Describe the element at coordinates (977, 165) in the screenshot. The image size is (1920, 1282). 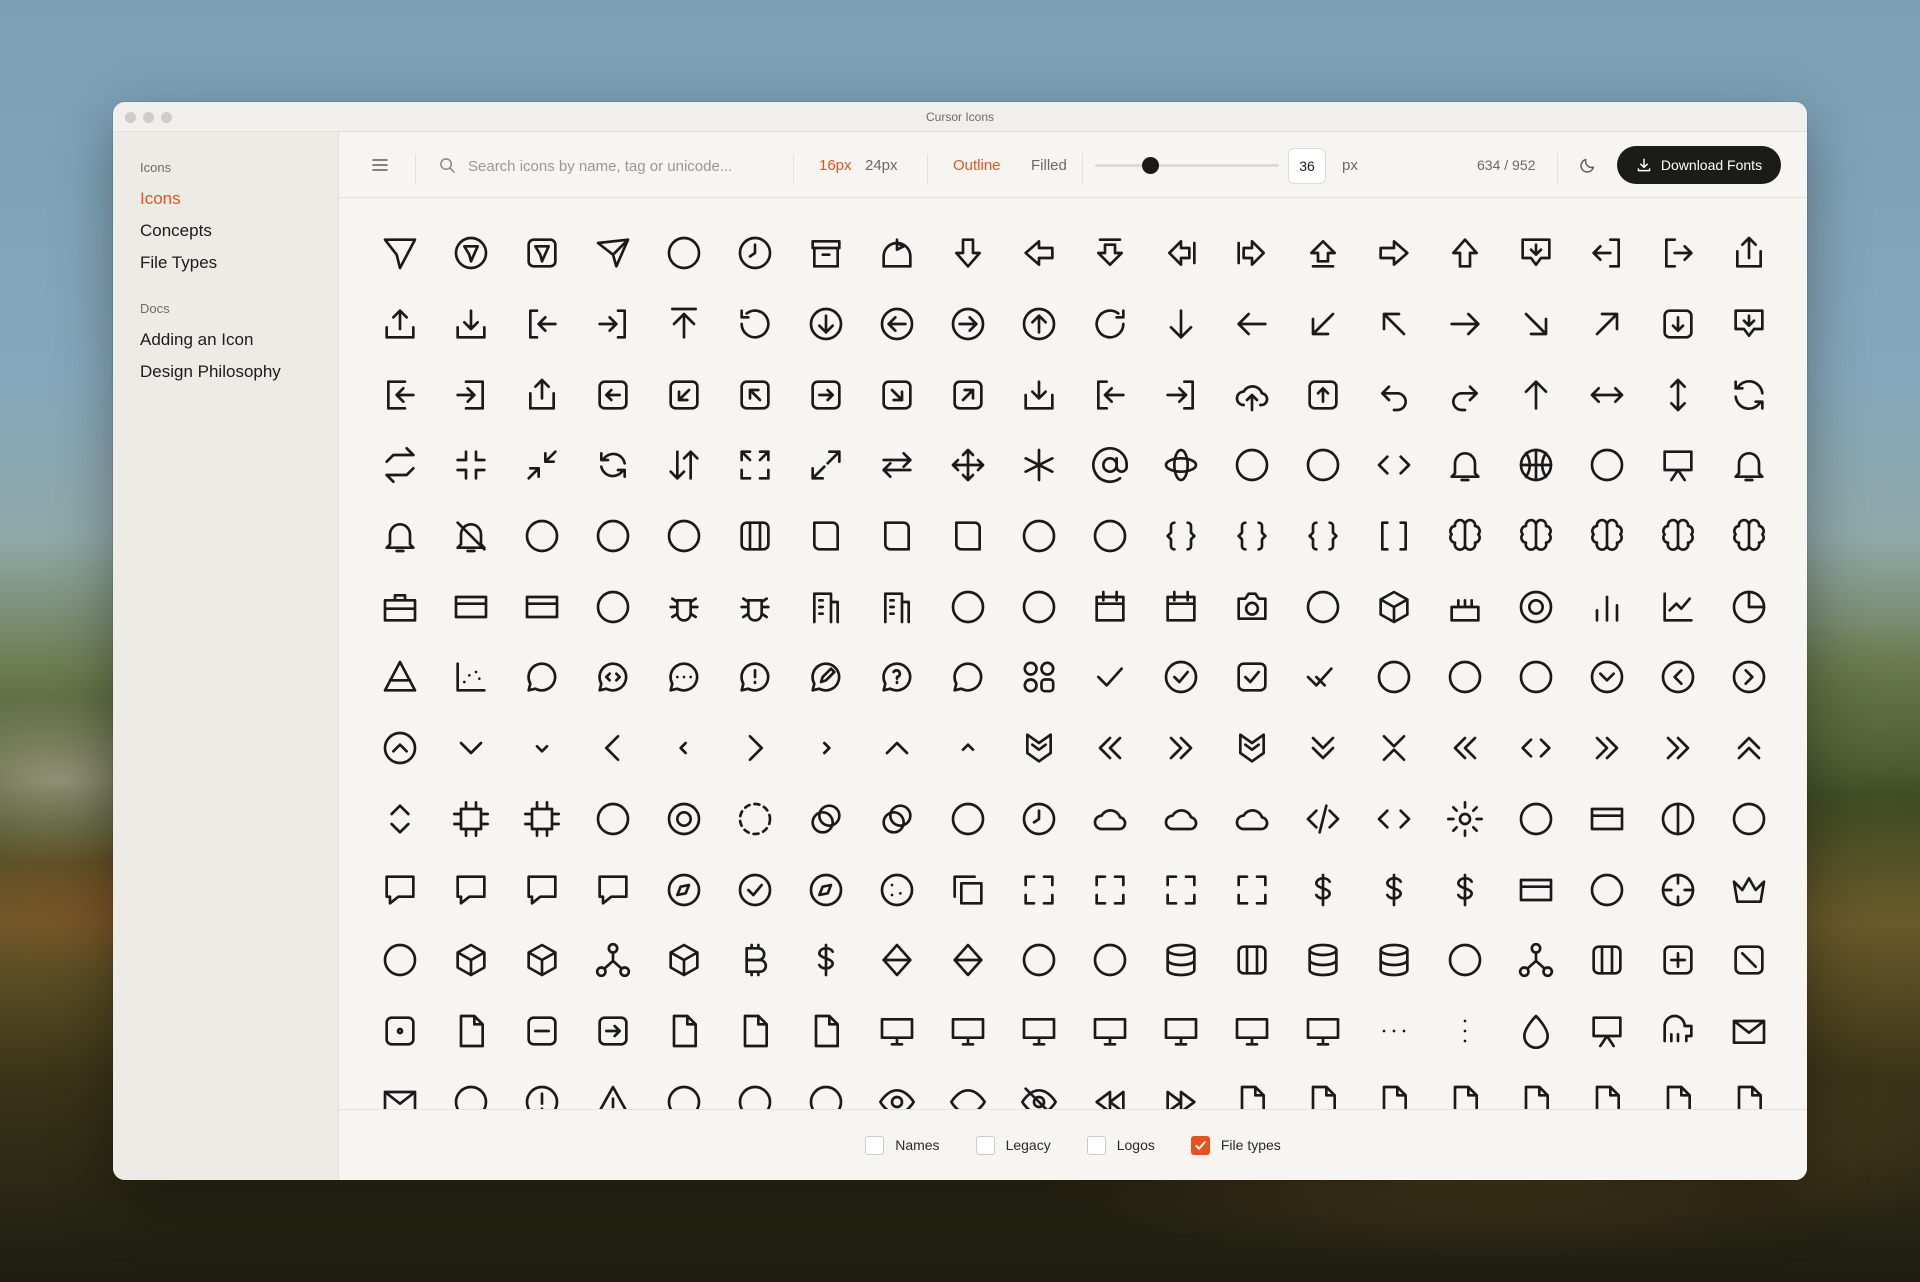
I see `style-outline-toggle: Outline` at that location.